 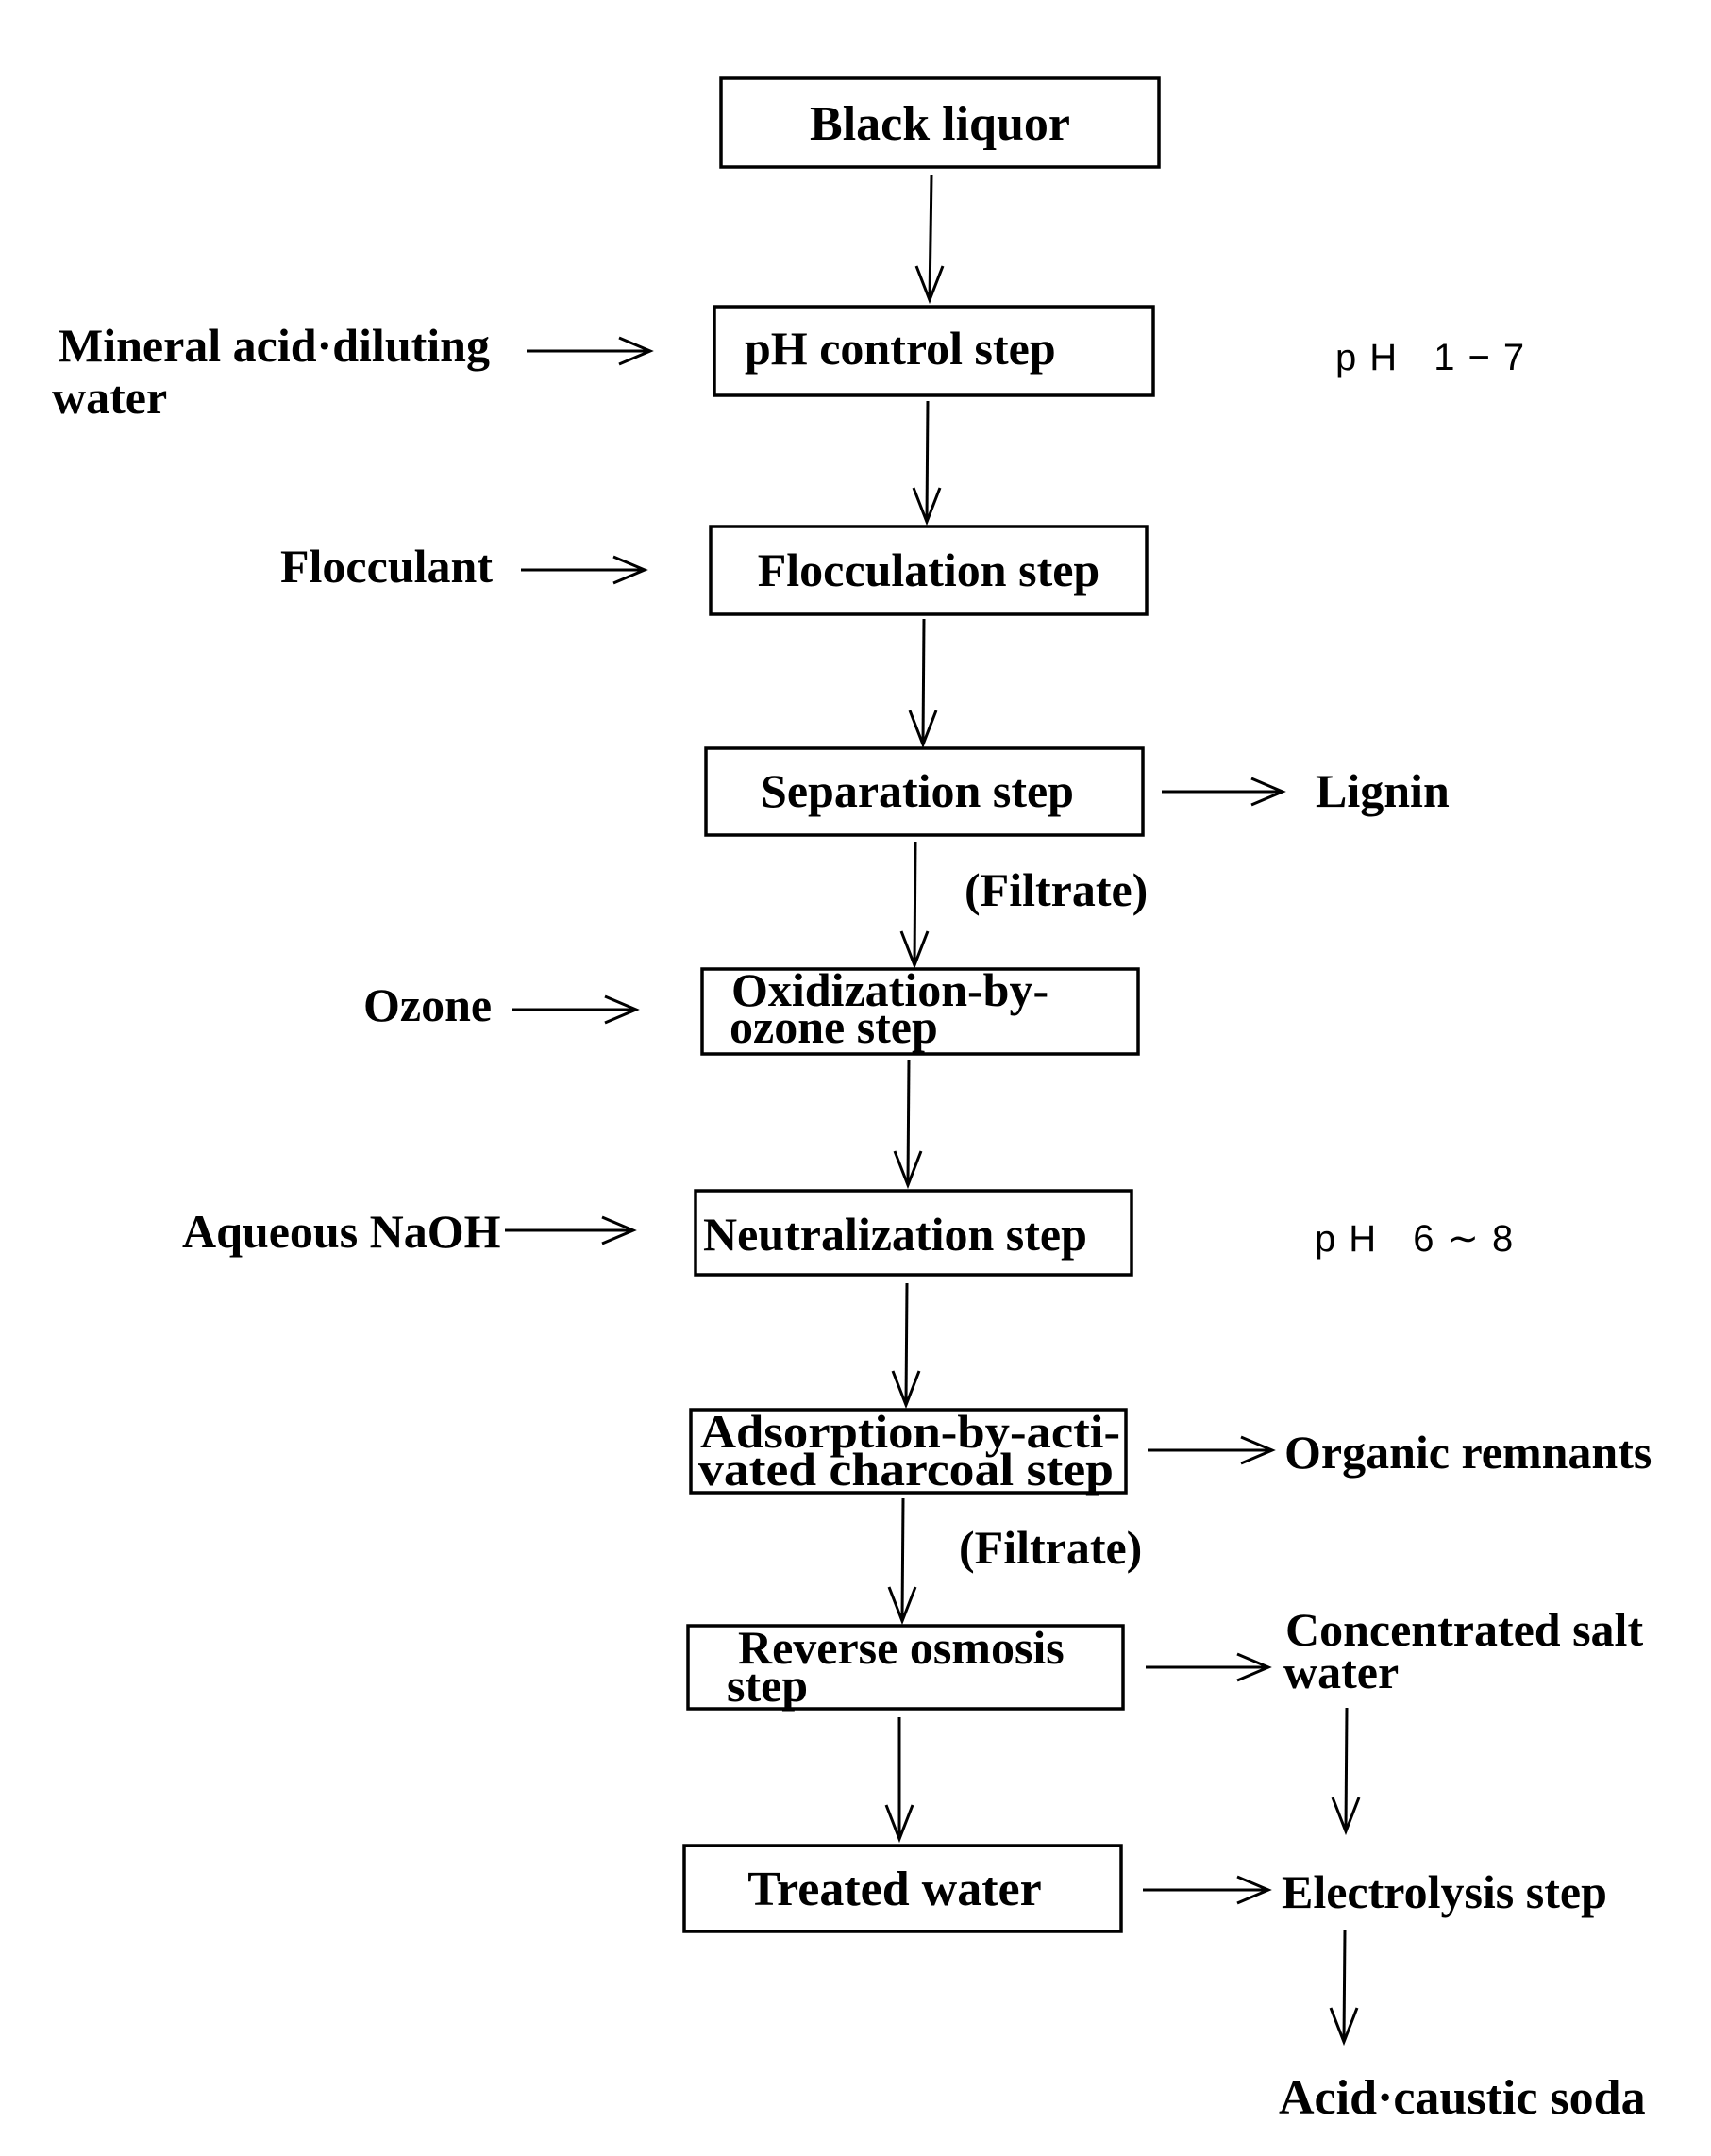 I want to click on step-black-liquor-label: Black liquor, so click(x=940, y=124).